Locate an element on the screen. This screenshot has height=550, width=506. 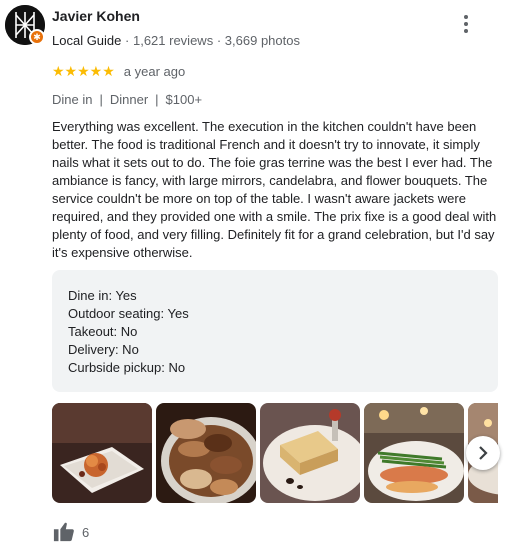
like-row: 6 is located at coordinates (70, 532).